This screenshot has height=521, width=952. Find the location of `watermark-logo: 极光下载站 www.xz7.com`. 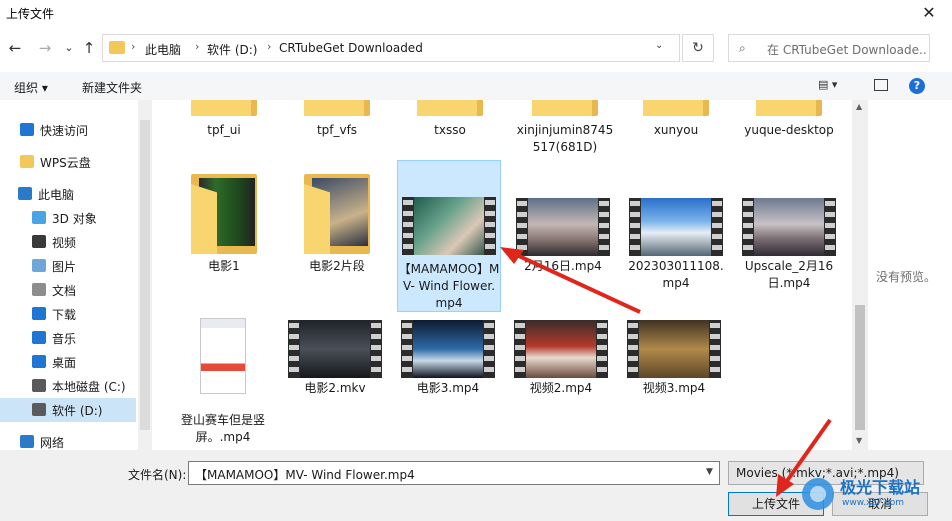

watermark-logo: 极光下载站 www.xz7.com is located at coordinates (870, 494).